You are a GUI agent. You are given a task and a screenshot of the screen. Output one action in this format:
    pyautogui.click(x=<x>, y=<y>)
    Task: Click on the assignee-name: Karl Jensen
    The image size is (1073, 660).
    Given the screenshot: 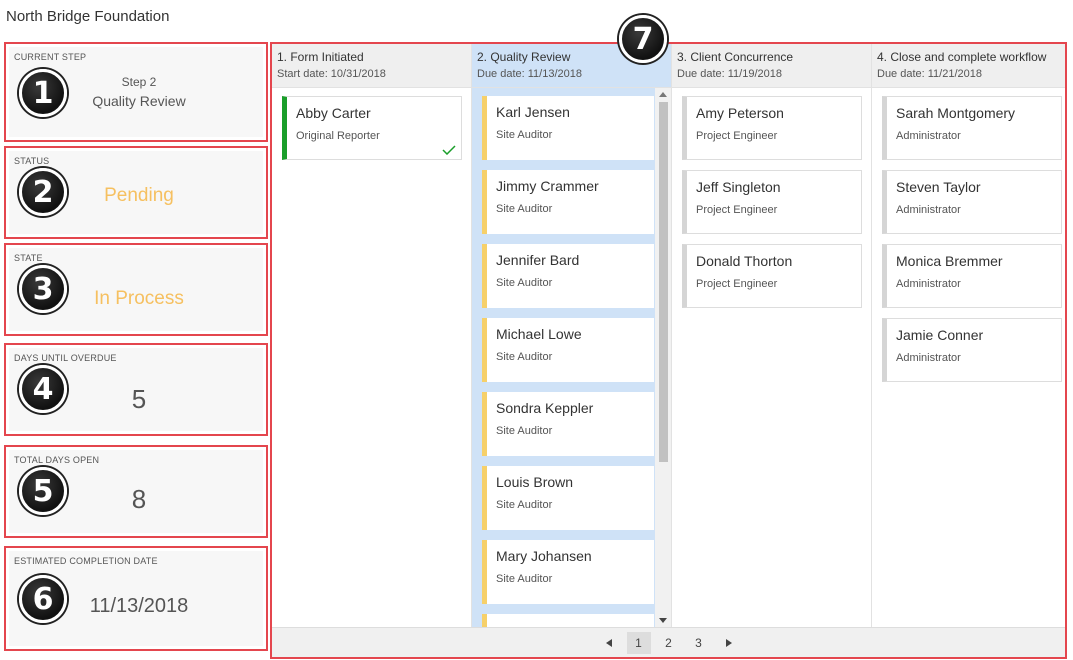 What is the action you would take?
    pyautogui.click(x=533, y=112)
    